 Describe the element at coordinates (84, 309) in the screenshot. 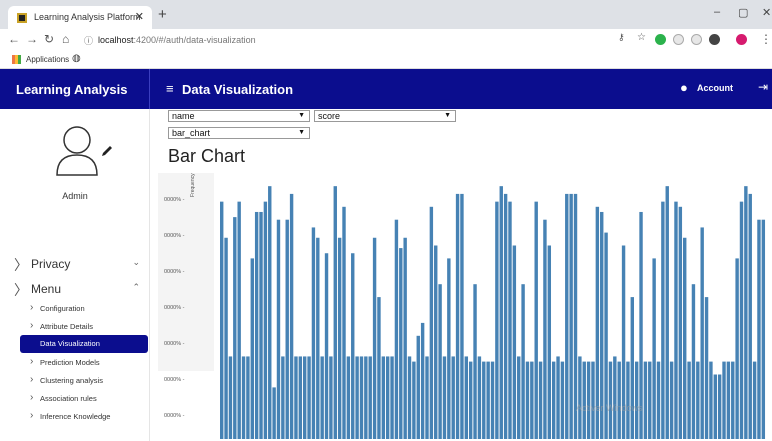

I see `sidebar-item-configuration: › Configuration` at that location.